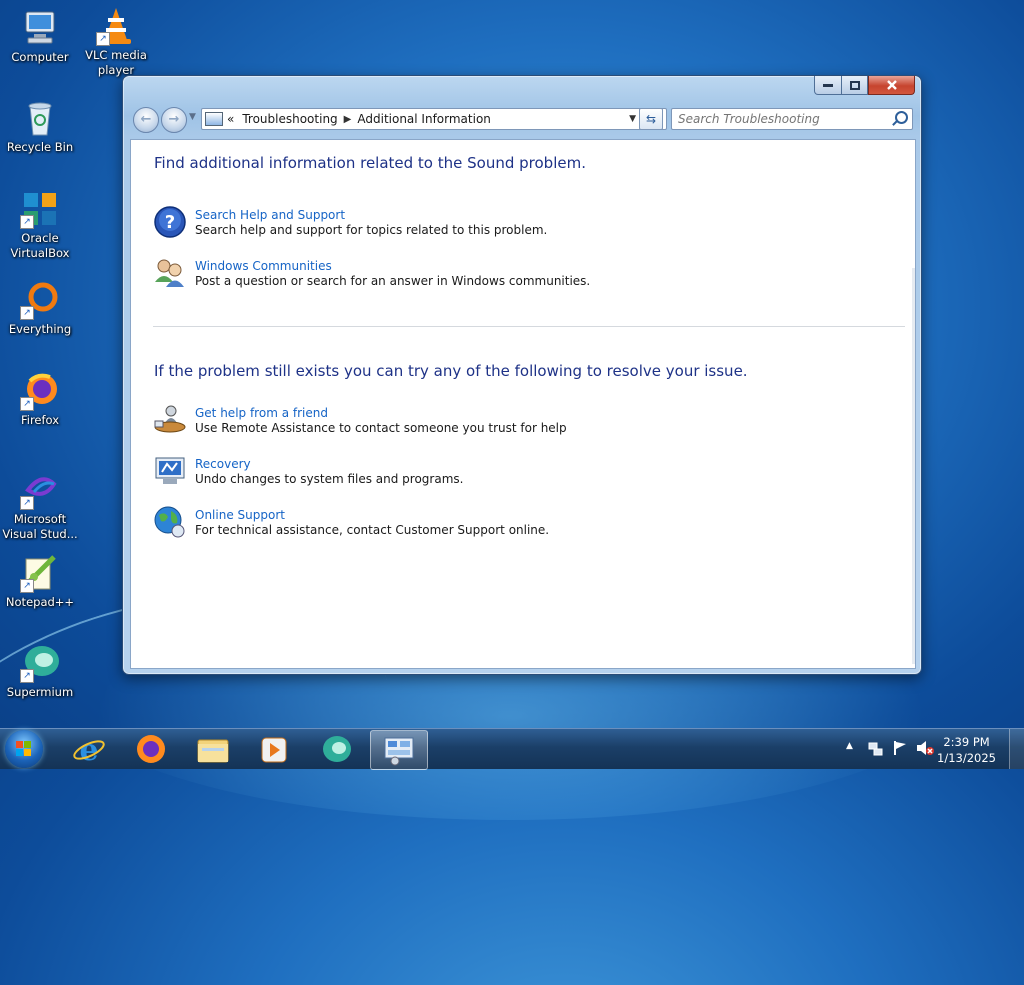 This screenshot has height=985, width=1024. I want to click on taskbar-internet-explorer: e, so click(89, 749).